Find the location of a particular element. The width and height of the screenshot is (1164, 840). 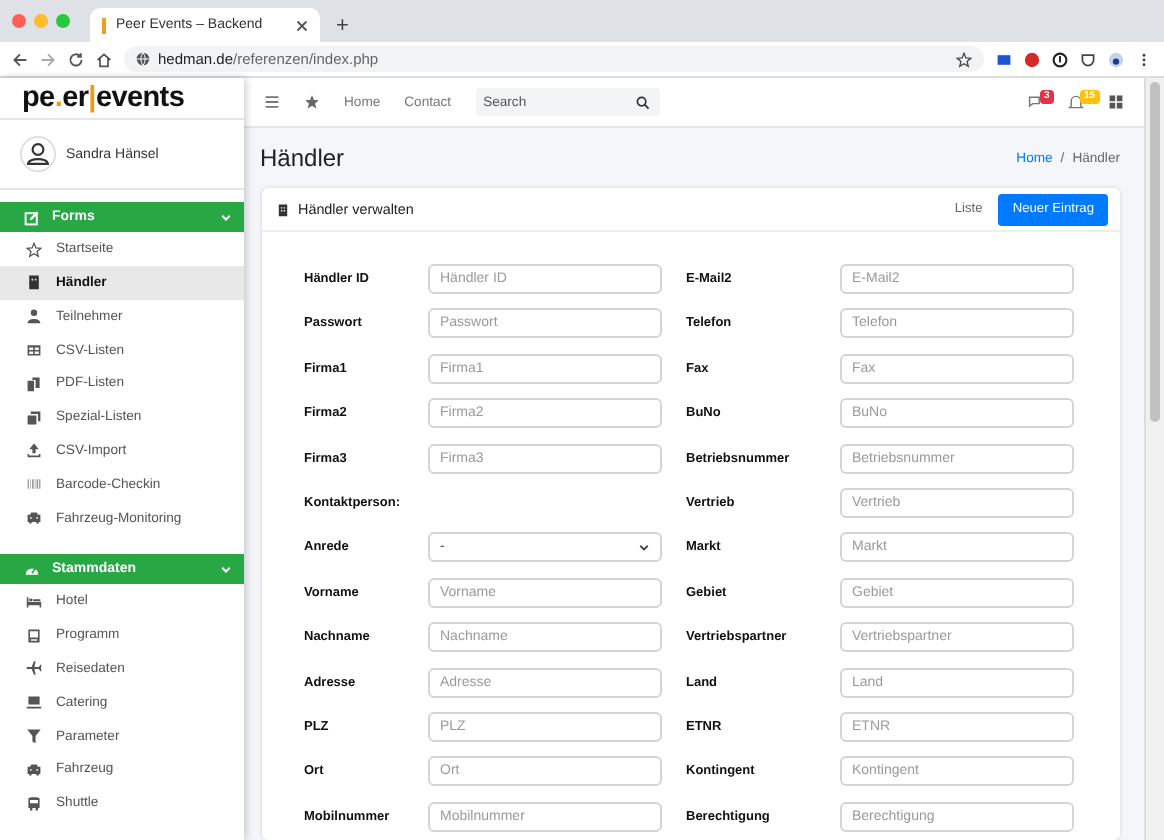

reload-icon is located at coordinates (76, 59).